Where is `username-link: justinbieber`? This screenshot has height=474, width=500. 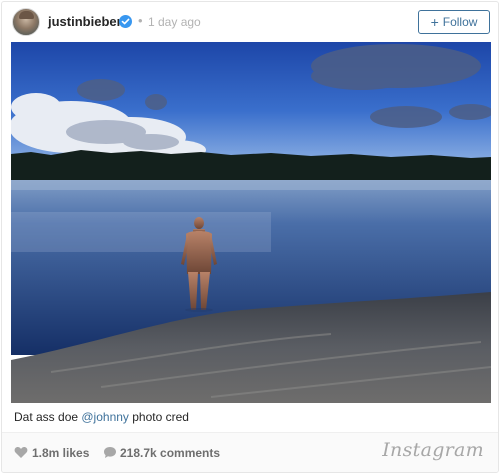 username-link: justinbieber is located at coordinates (85, 21).